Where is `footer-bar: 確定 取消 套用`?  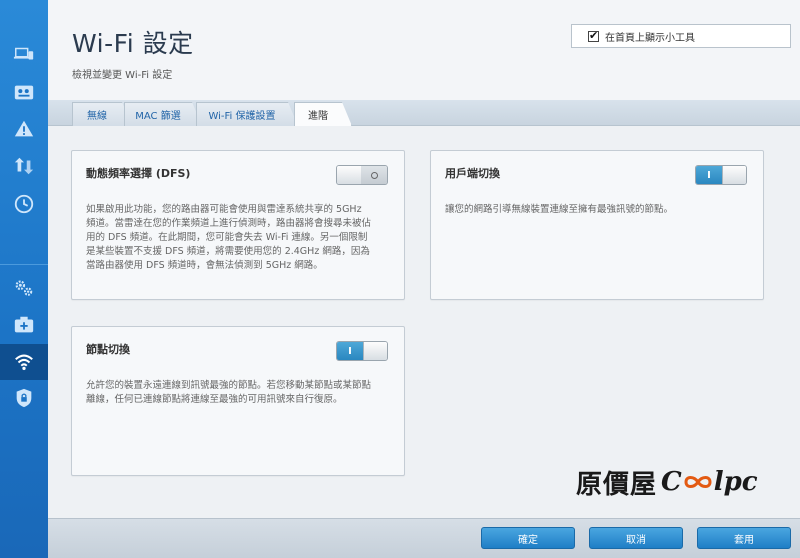 footer-bar: 確定 取消 套用 is located at coordinates (424, 538).